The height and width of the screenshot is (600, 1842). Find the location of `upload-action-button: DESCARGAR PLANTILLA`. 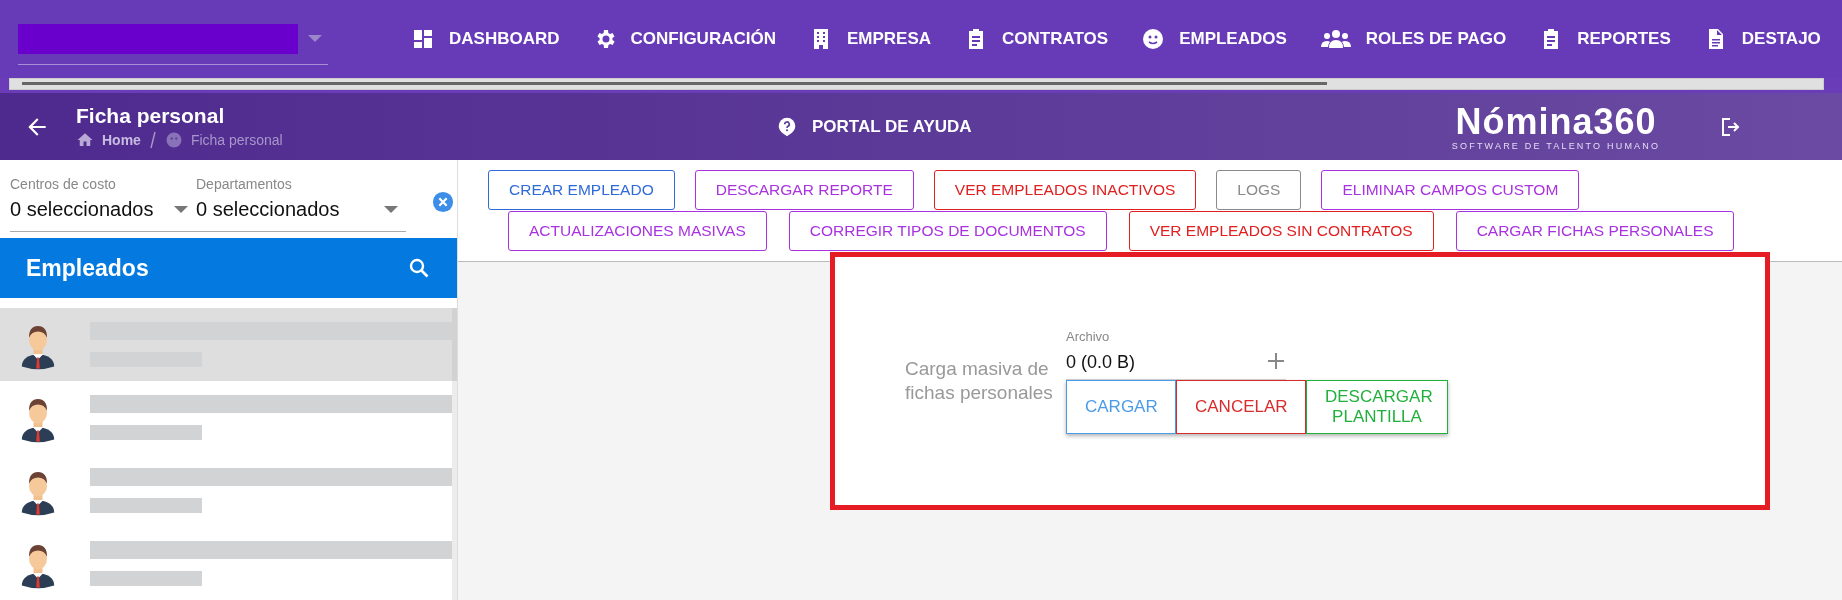

upload-action-button: DESCARGAR PLANTILLA is located at coordinates (1377, 406).